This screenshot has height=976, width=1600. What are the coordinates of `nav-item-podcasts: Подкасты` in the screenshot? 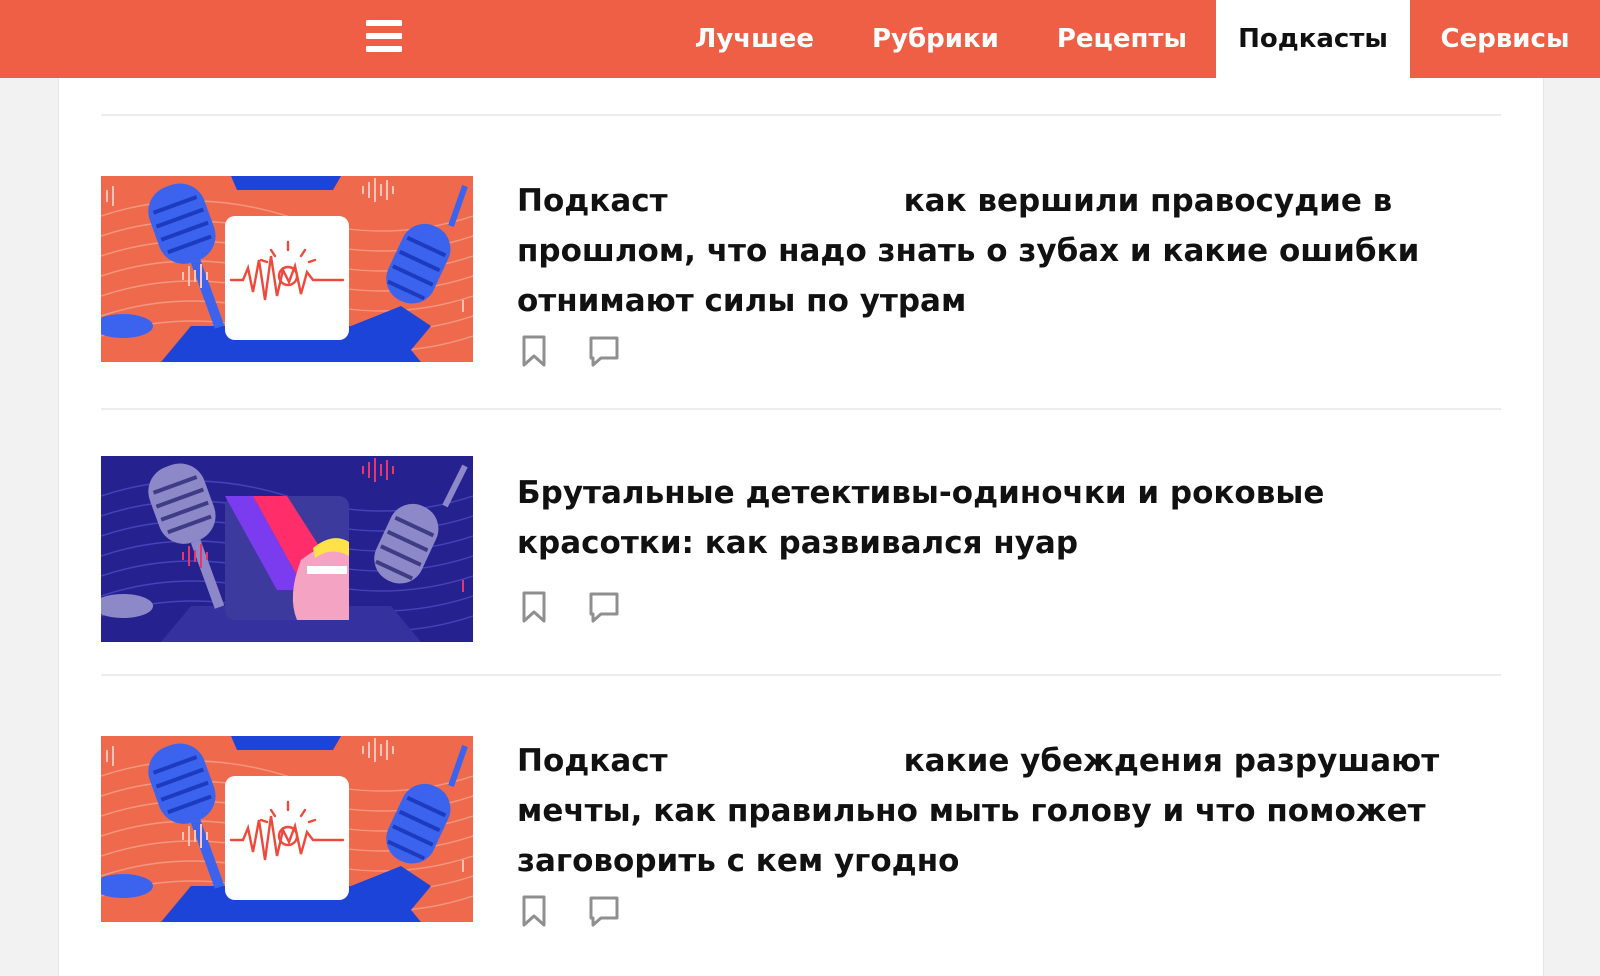 It's located at (1313, 39).